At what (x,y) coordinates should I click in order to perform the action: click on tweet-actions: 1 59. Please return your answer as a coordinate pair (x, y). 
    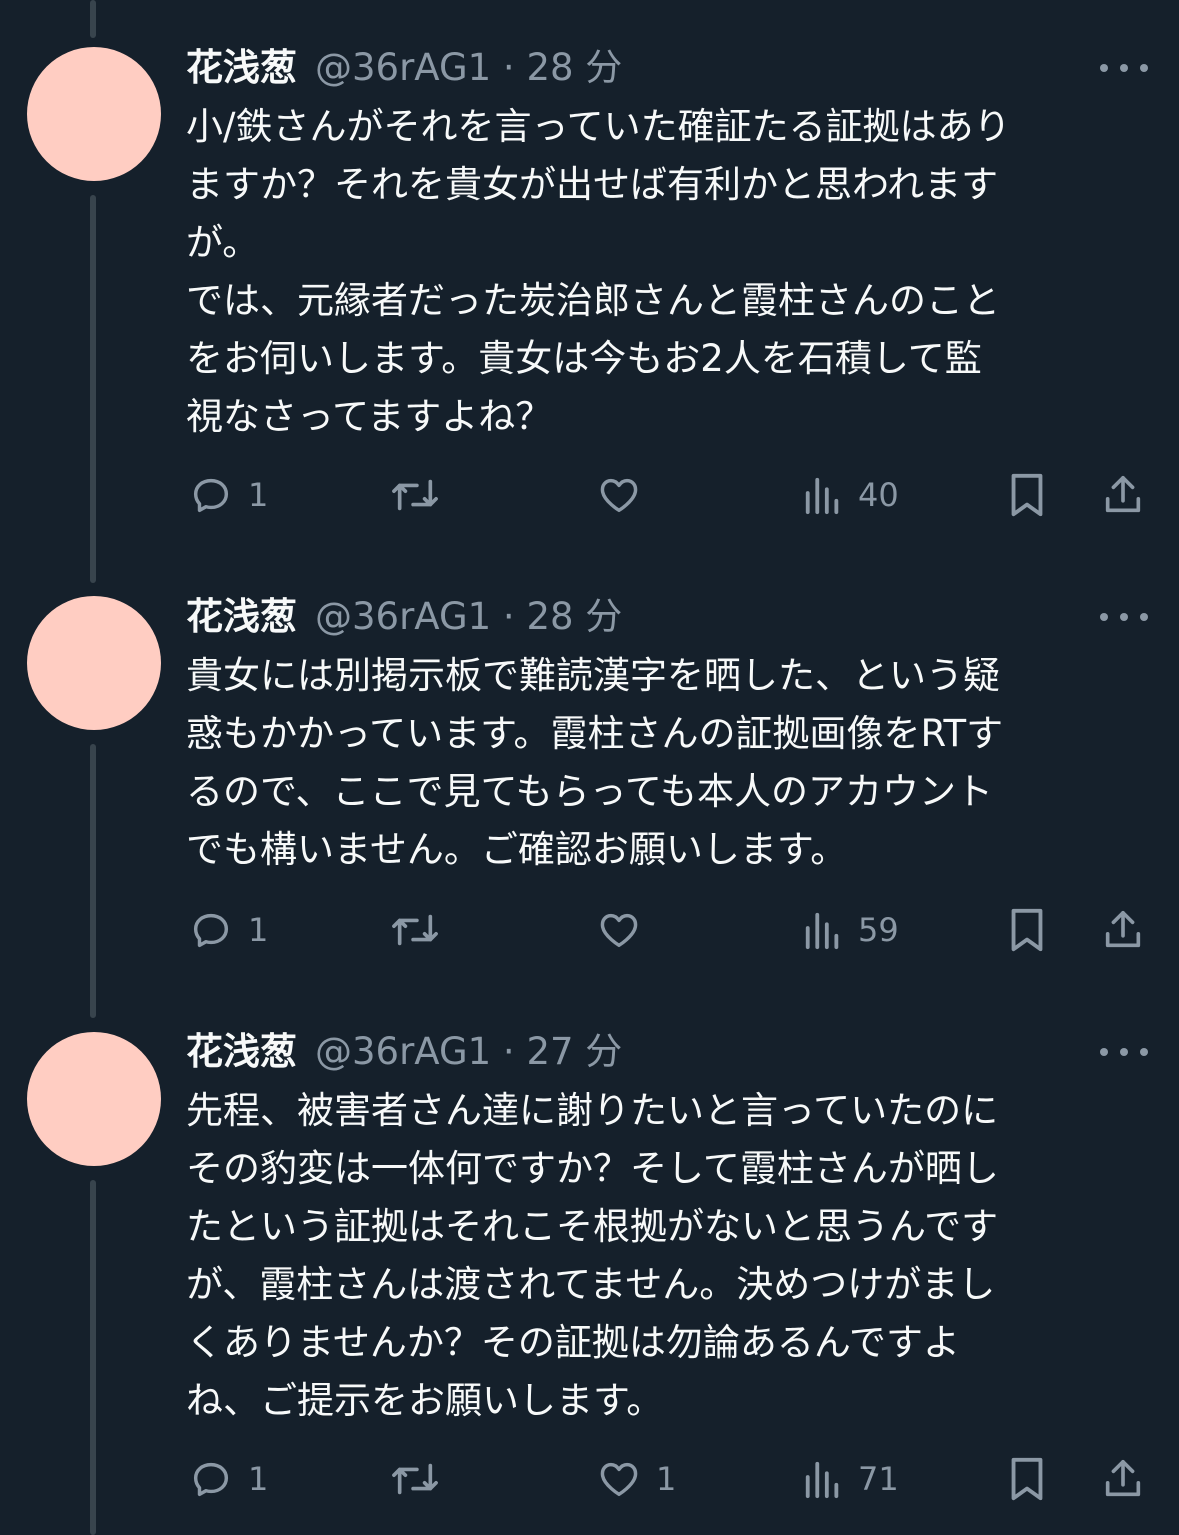
    Looking at the image, I should click on (589, 930).